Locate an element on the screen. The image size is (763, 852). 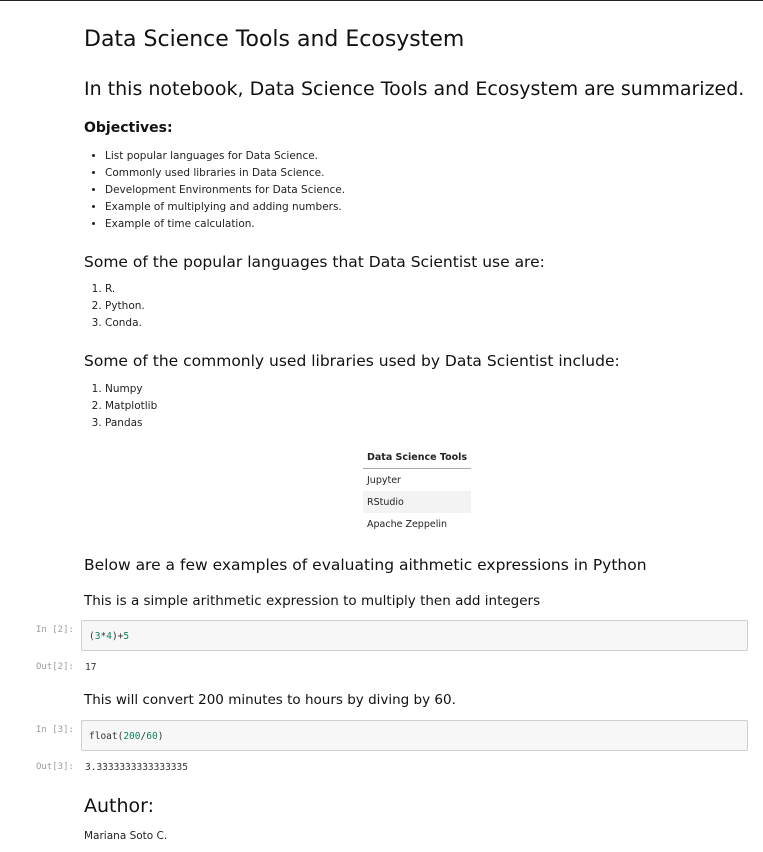
list-item: R. is located at coordinates (125, 289).